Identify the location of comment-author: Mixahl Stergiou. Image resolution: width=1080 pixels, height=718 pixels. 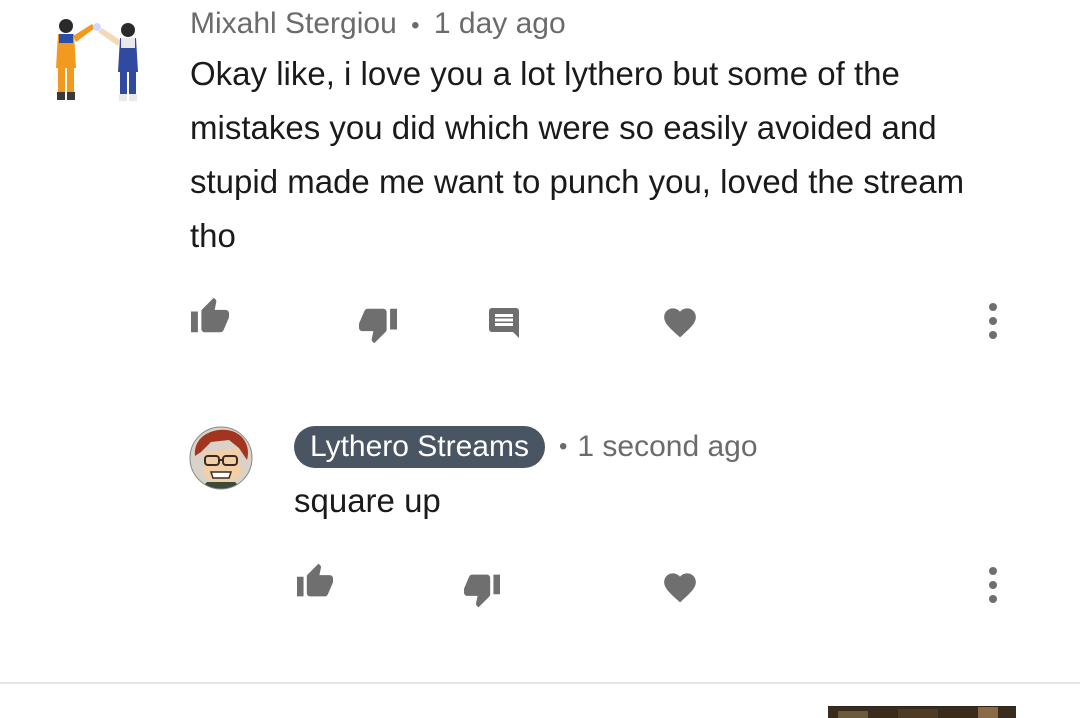
(293, 23).